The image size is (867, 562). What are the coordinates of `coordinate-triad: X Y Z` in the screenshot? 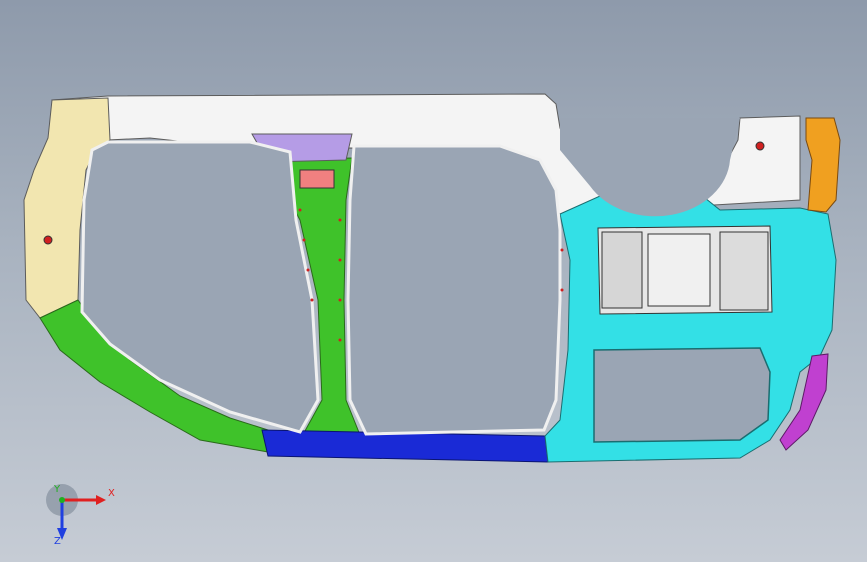 It's located at (80, 515).